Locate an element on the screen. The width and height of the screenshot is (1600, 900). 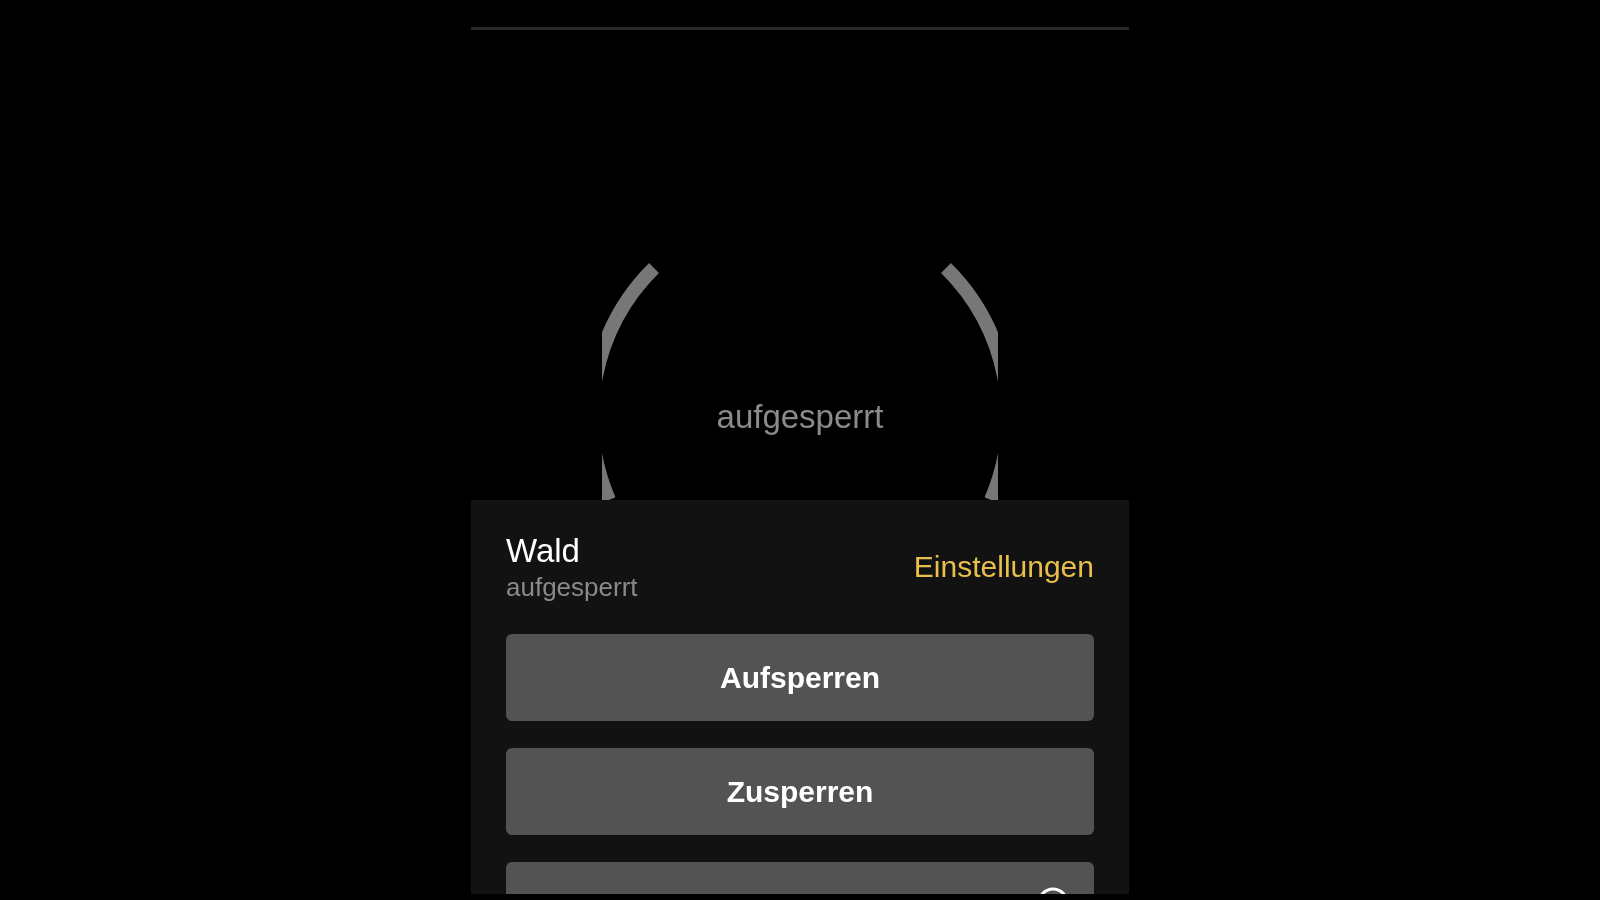
action-button is located at coordinates (800, 877).